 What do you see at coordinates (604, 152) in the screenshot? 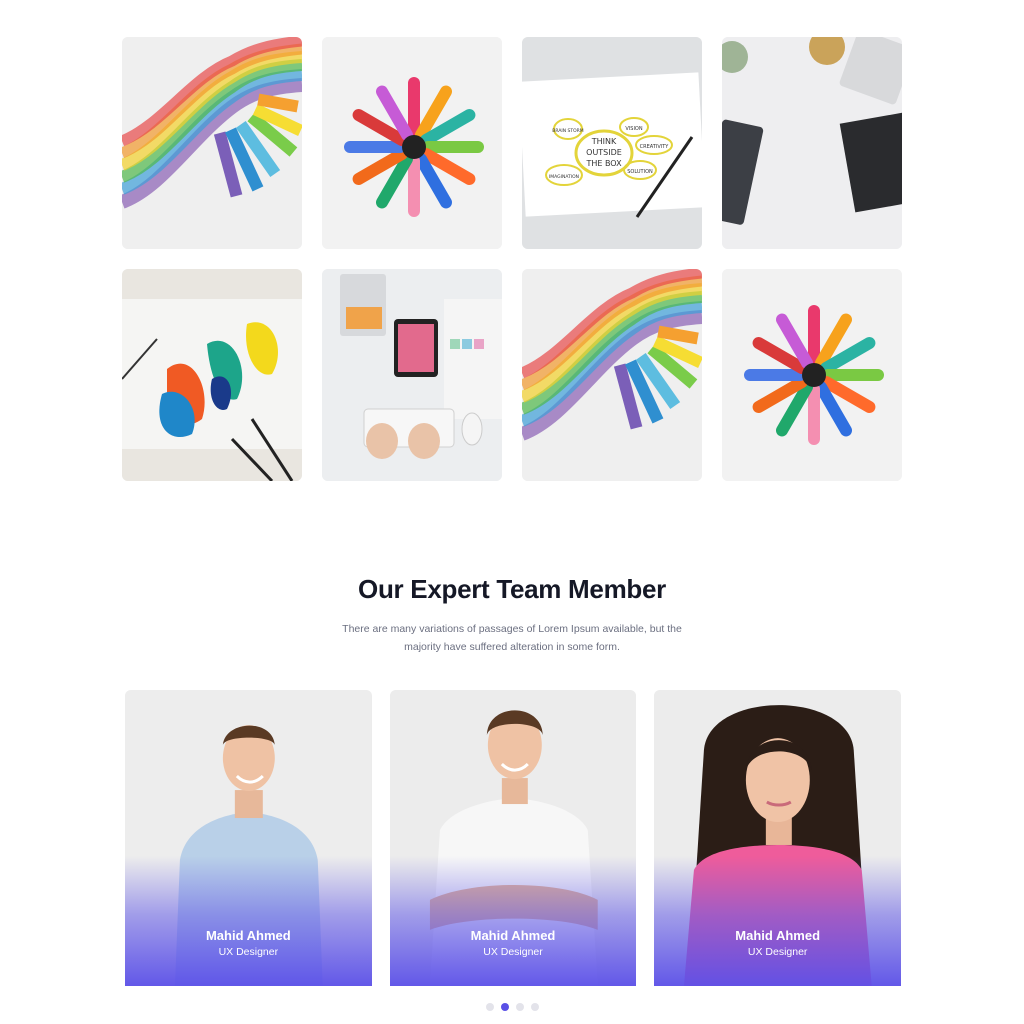
I see `sketch-text-outside: OUTSIDE` at bounding box center [604, 152].